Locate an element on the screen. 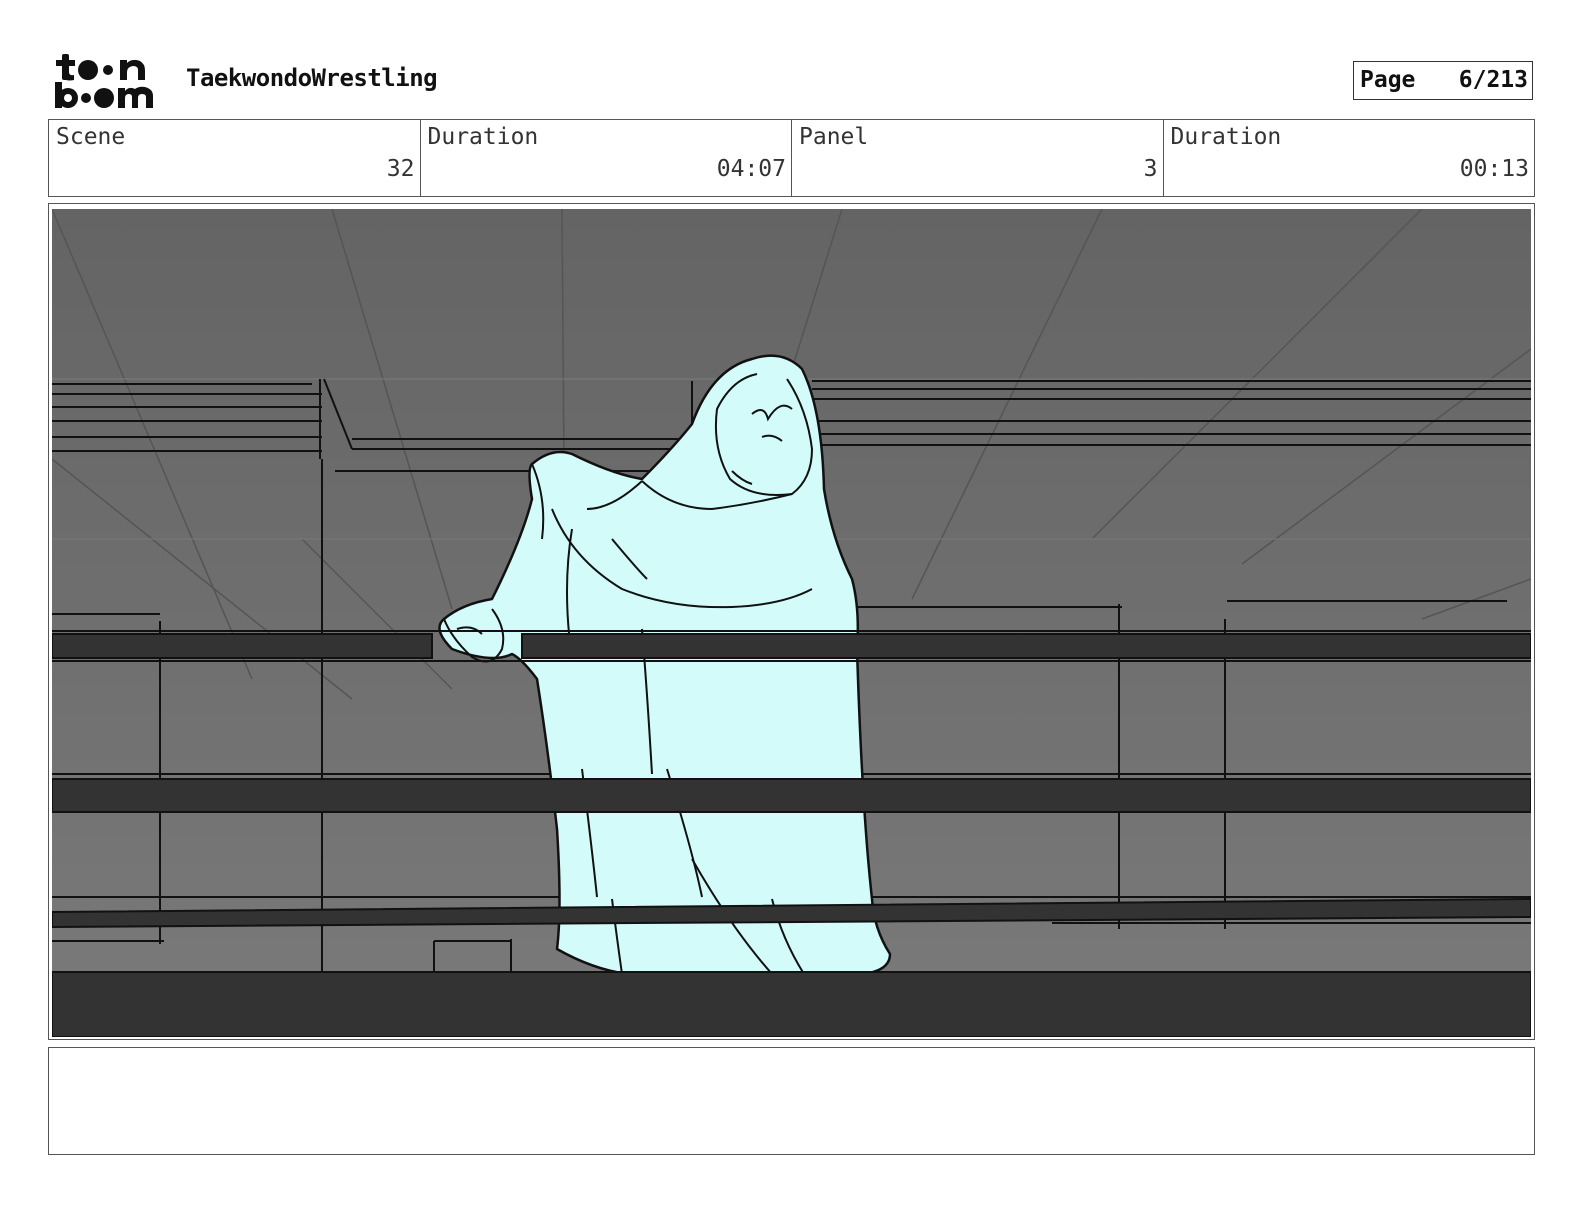  scene-cell: Scene 32 is located at coordinates (235, 158).